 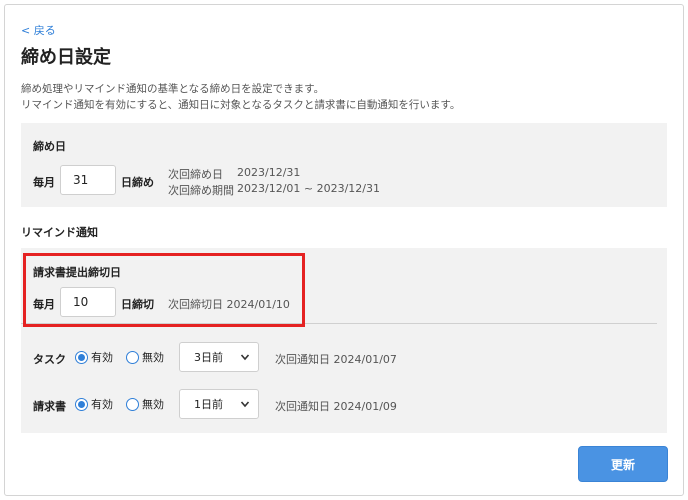 I want to click on task-row-label: タスク, so click(x=49, y=359).